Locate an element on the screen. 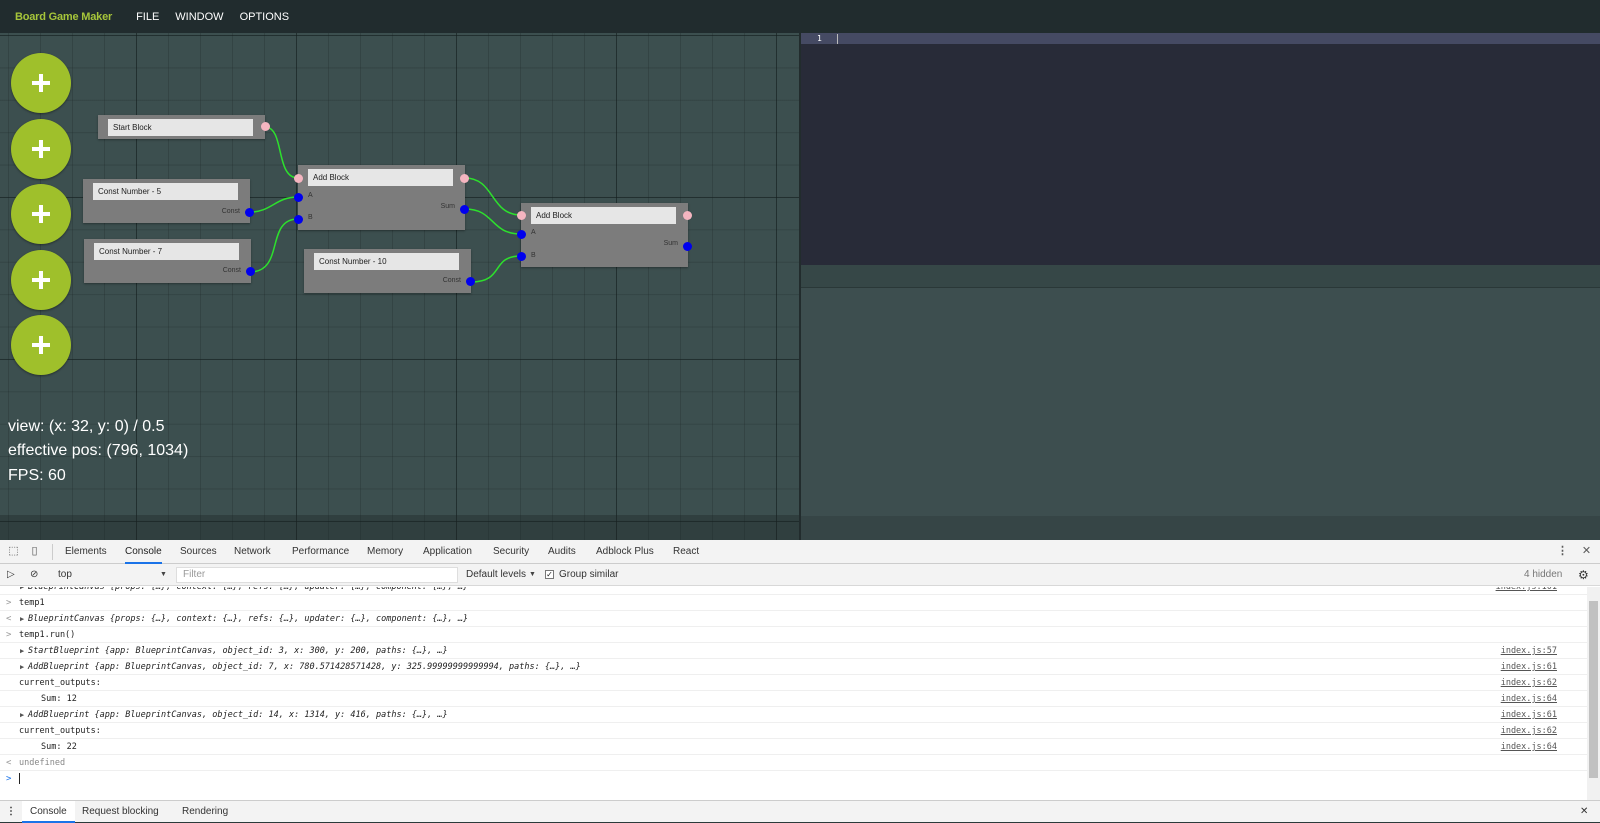 The image size is (1600, 823). fps-readout: FPS: 60 is located at coordinates (37, 475).